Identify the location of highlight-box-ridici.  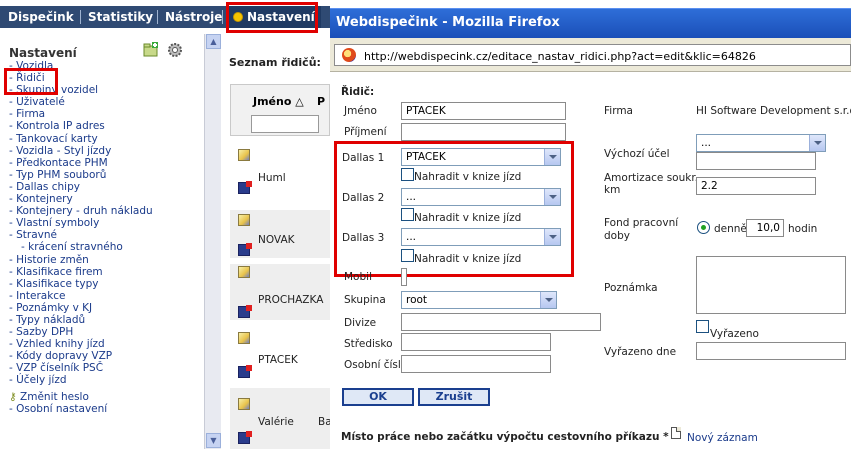
(31, 81).